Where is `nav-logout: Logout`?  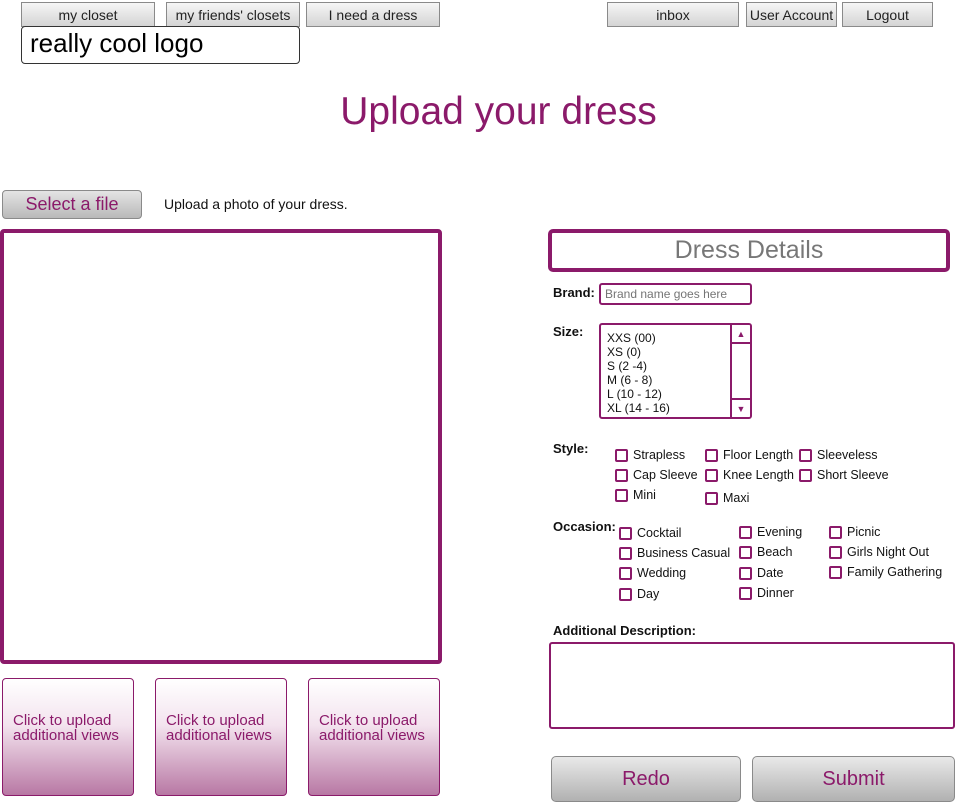
nav-logout: Logout is located at coordinates (887, 14).